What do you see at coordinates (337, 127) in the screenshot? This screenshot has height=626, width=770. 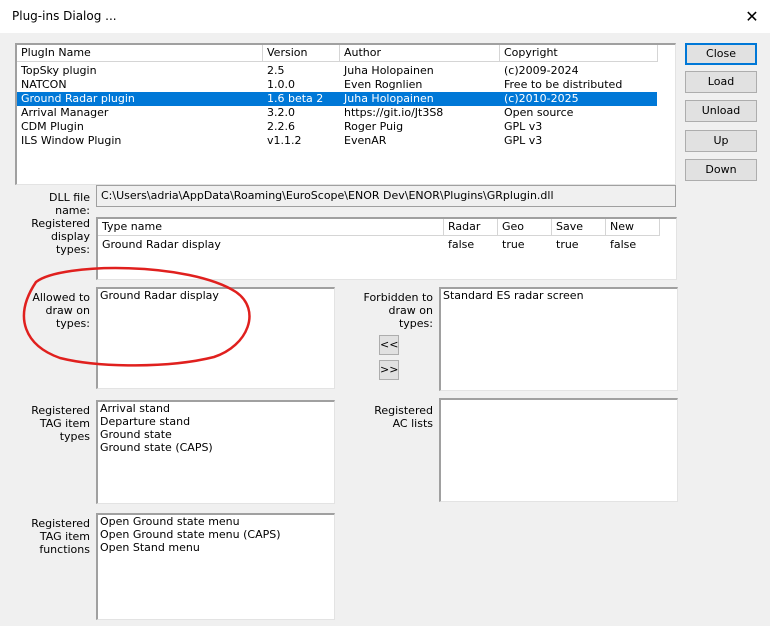 I see `plugin-row: CDM Plugin 2.2.6 Roger Puig GPL v3` at bounding box center [337, 127].